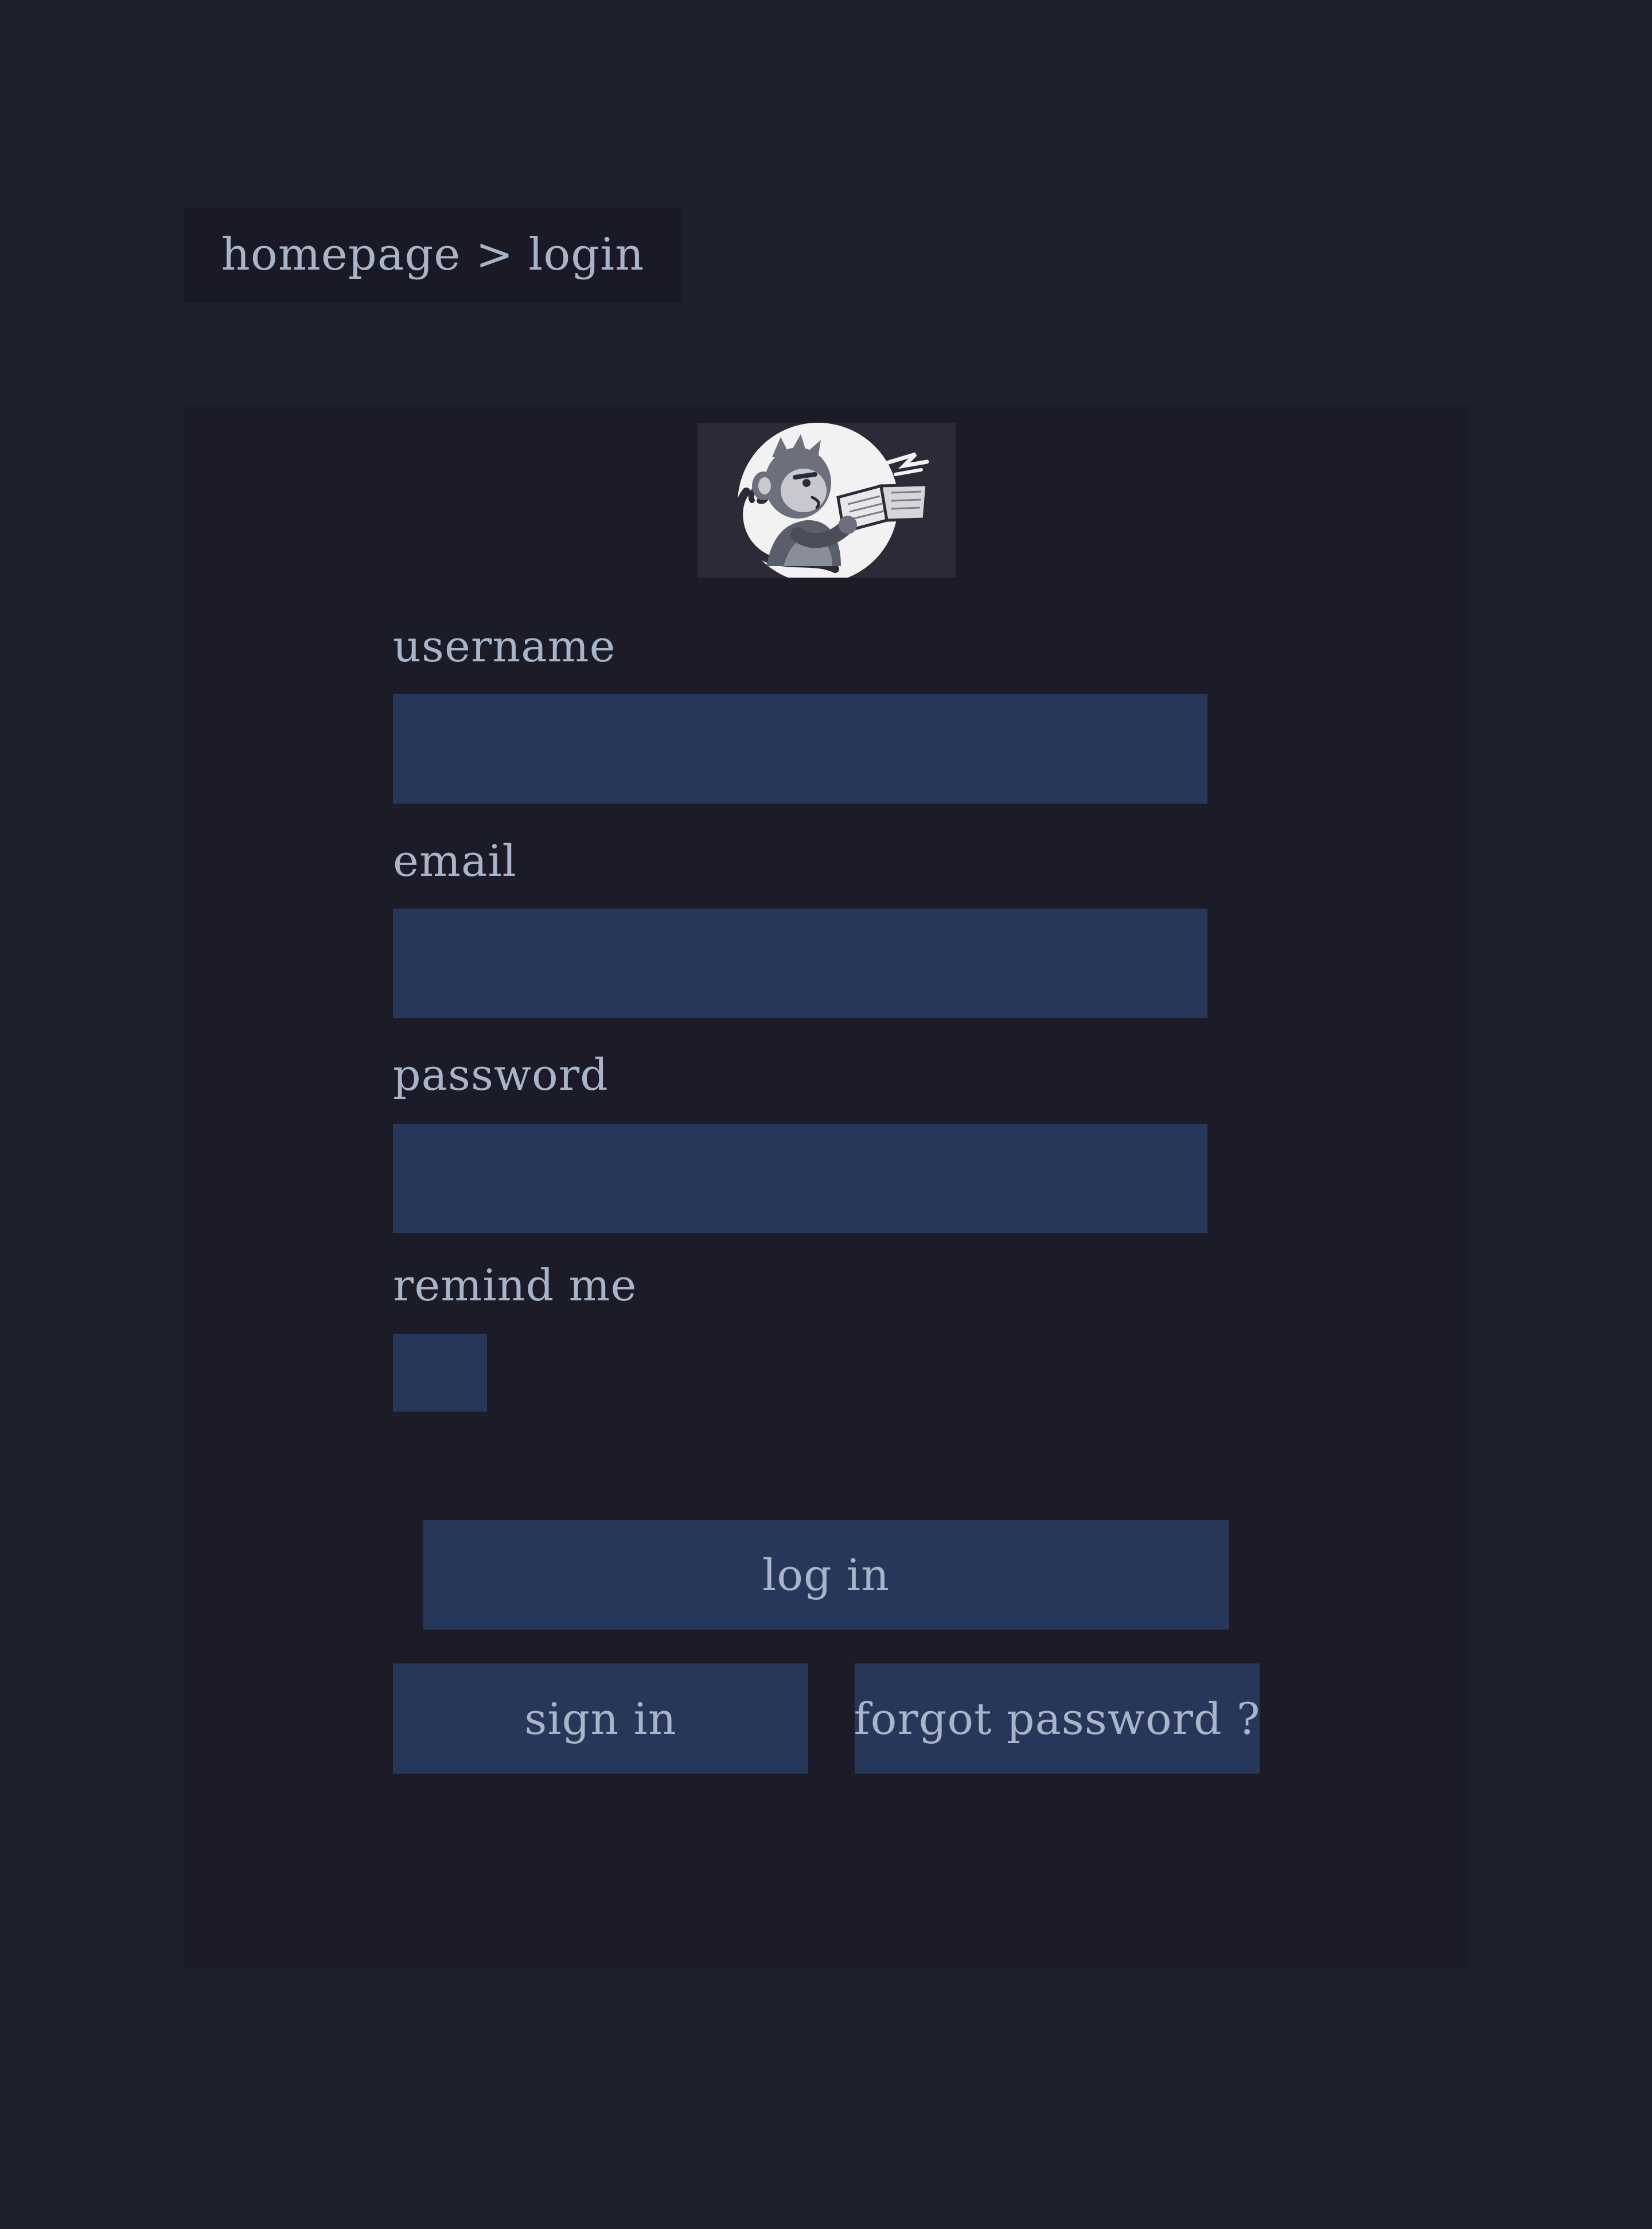 The image size is (1652, 2229). What do you see at coordinates (455, 860) in the screenshot?
I see `email-label: email` at bounding box center [455, 860].